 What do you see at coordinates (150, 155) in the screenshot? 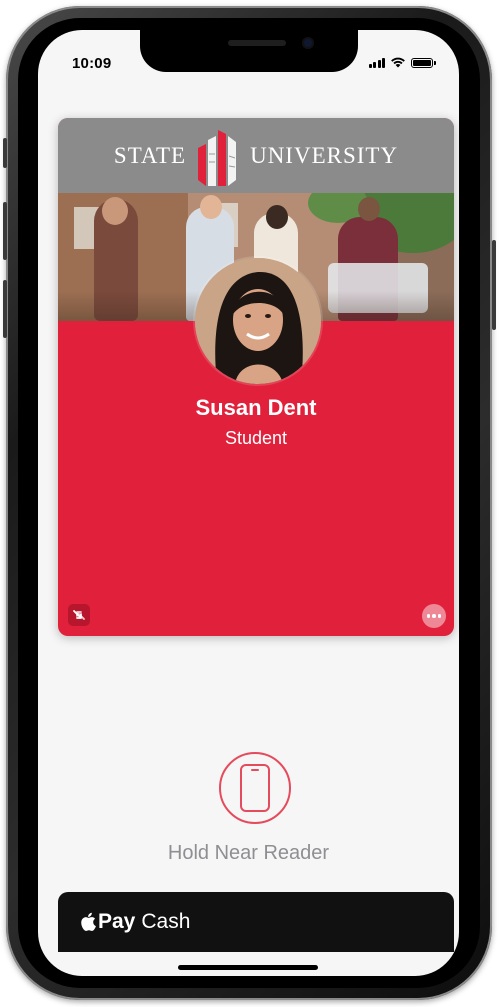
I see `header-state-text: STATE` at bounding box center [150, 155].